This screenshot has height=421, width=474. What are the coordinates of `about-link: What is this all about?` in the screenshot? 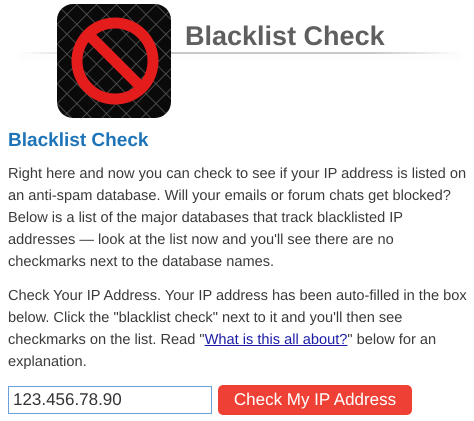 It's located at (276, 340).